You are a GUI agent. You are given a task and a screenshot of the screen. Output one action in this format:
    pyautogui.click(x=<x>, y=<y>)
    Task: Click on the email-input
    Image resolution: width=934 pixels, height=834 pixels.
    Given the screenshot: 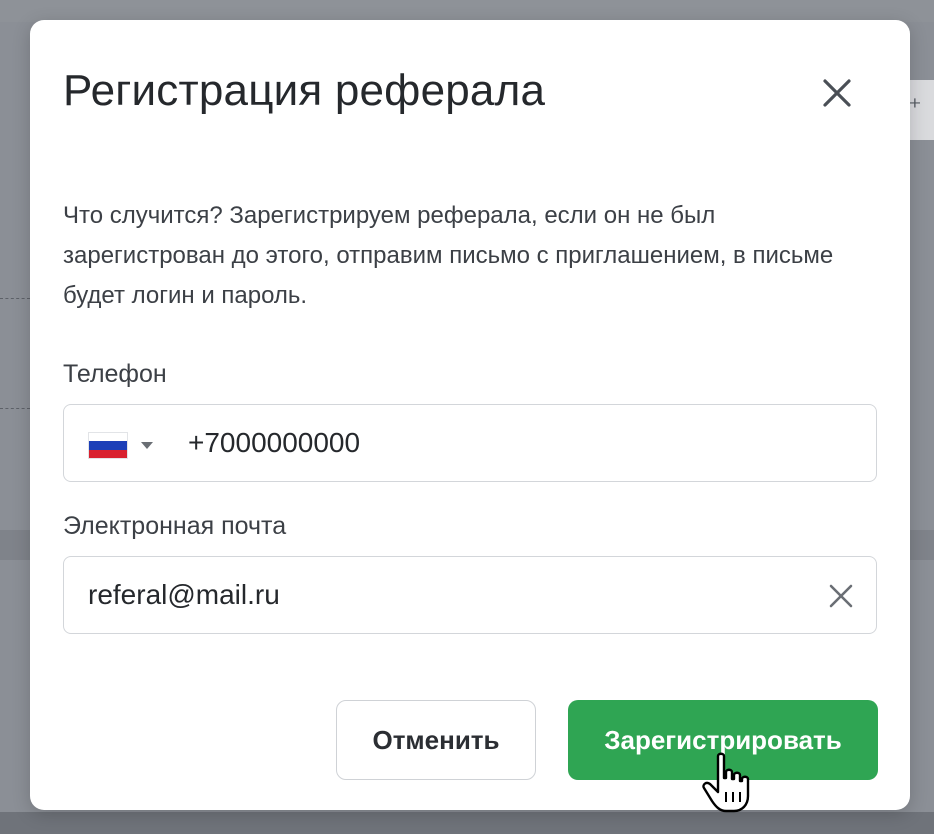 What is the action you would take?
    pyautogui.click(x=448, y=594)
    